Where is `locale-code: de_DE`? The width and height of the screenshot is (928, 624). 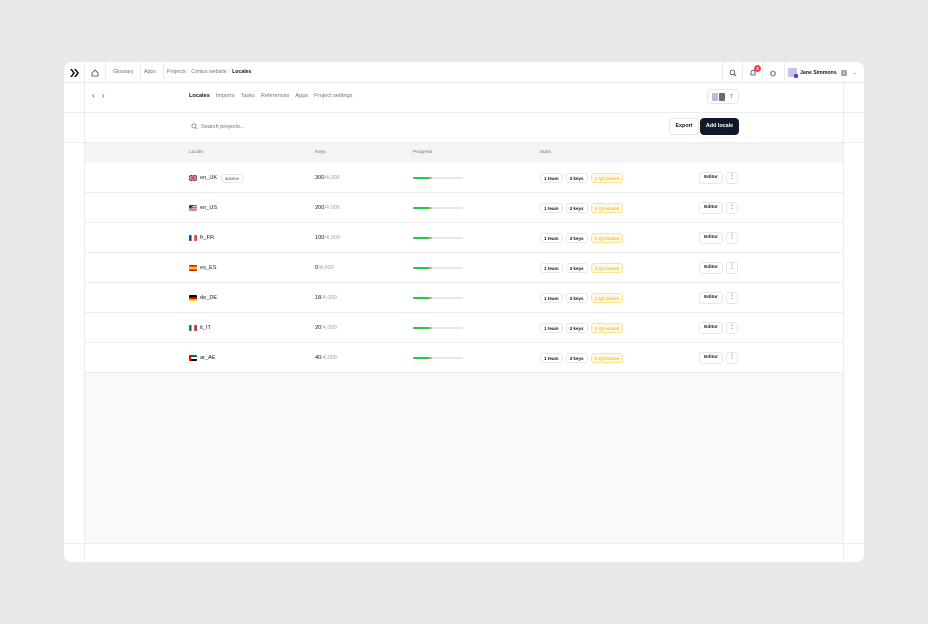
locale-code: de_DE is located at coordinates (208, 298).